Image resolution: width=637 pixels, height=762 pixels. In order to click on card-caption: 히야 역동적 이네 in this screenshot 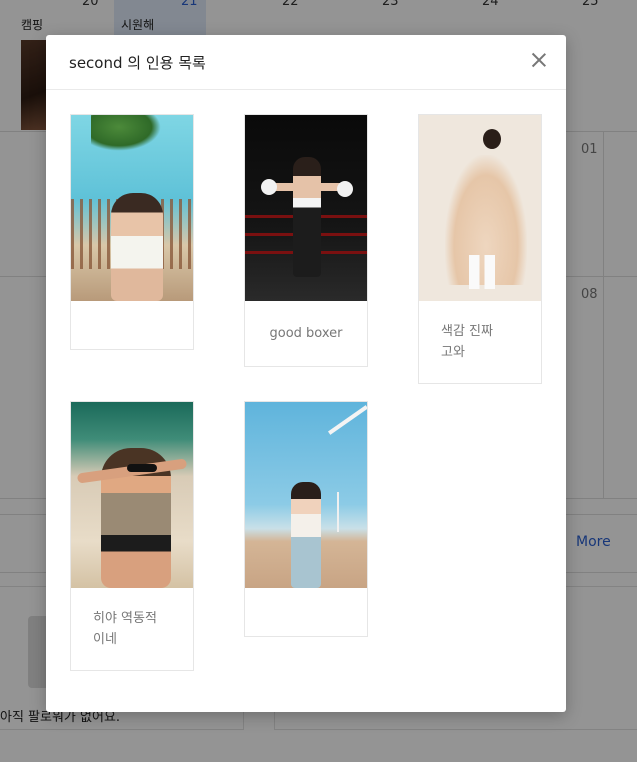, I will do `click(125, 629)`.